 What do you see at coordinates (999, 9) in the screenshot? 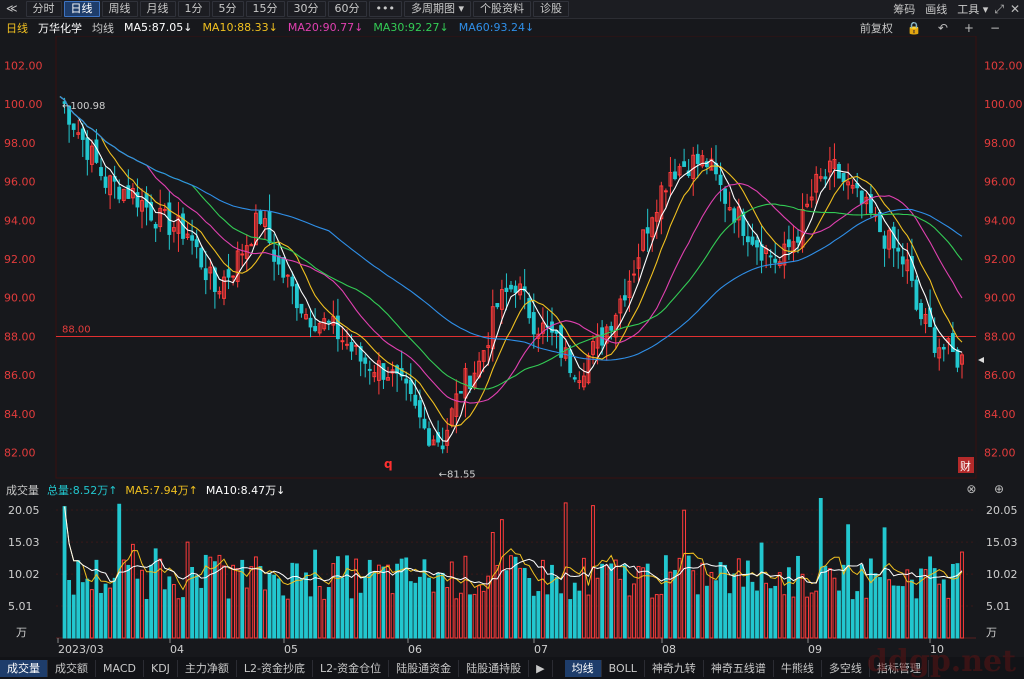
I see `fullscreen-icon: ⤢` at bounding box center [999, 9].